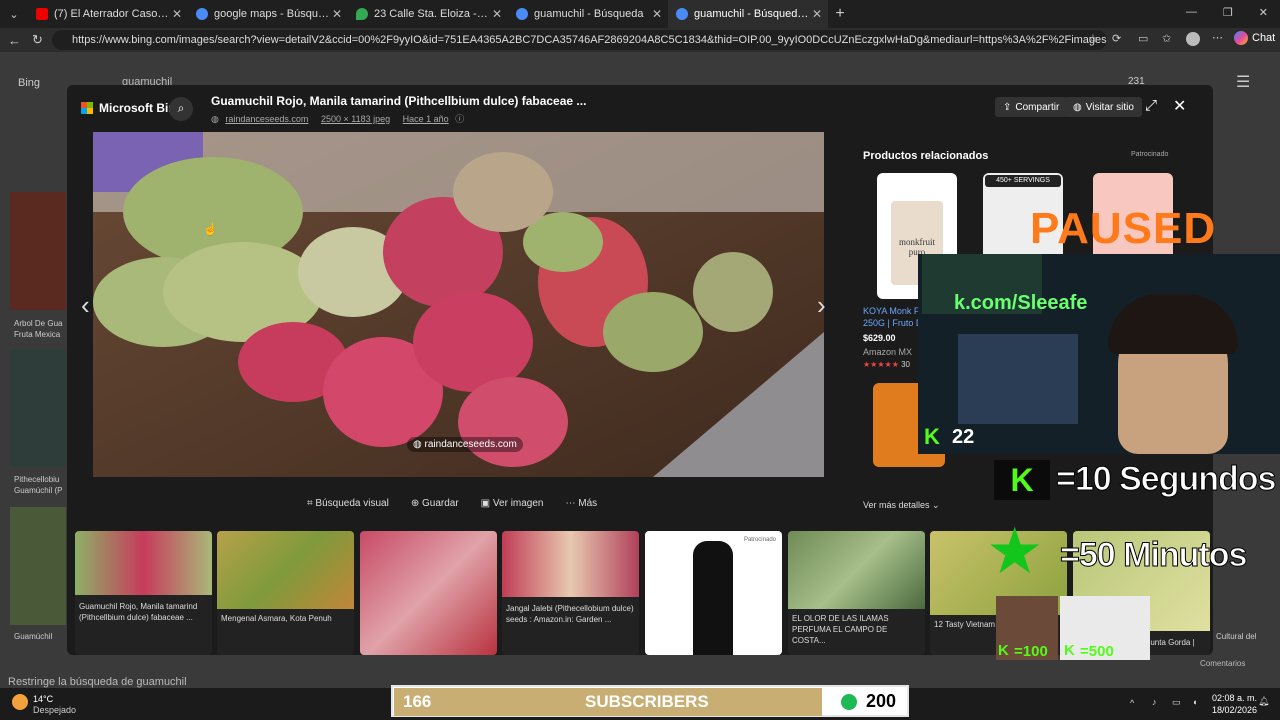 Image resolution: width=1280 pixels, height=720 pixels. Describe the element at coordinates (111, 14) in the screenshot. I see `tab-title: (7) El Aterrador Caso de LA PENSI` at that location.